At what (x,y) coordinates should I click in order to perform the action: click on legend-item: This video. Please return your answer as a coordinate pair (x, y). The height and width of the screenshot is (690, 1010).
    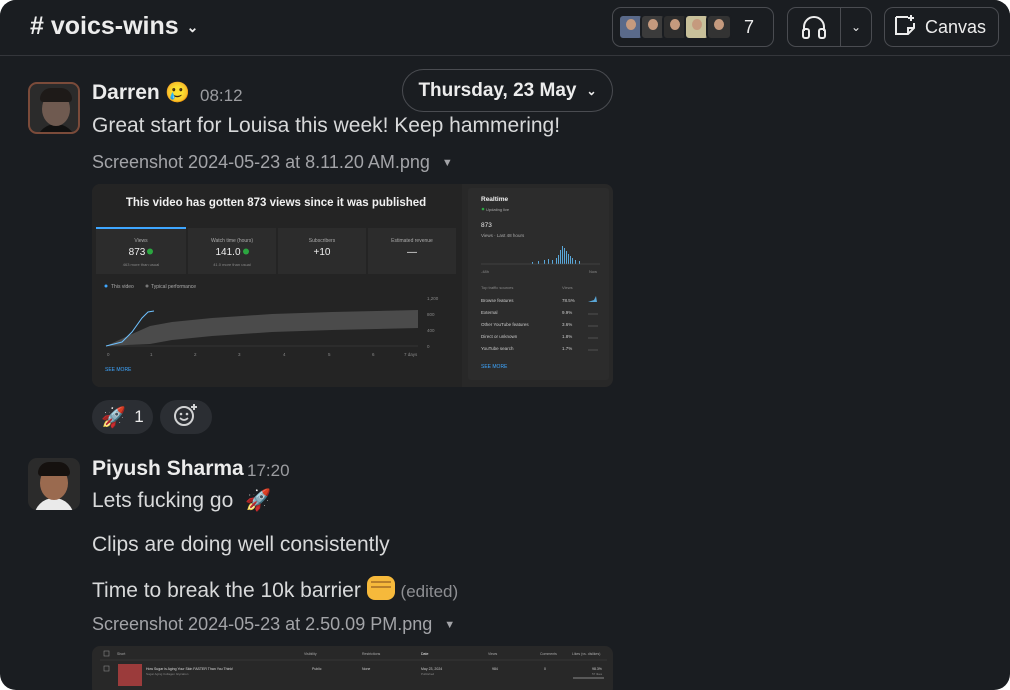
    Looking at the image, I should click on (122, 287).